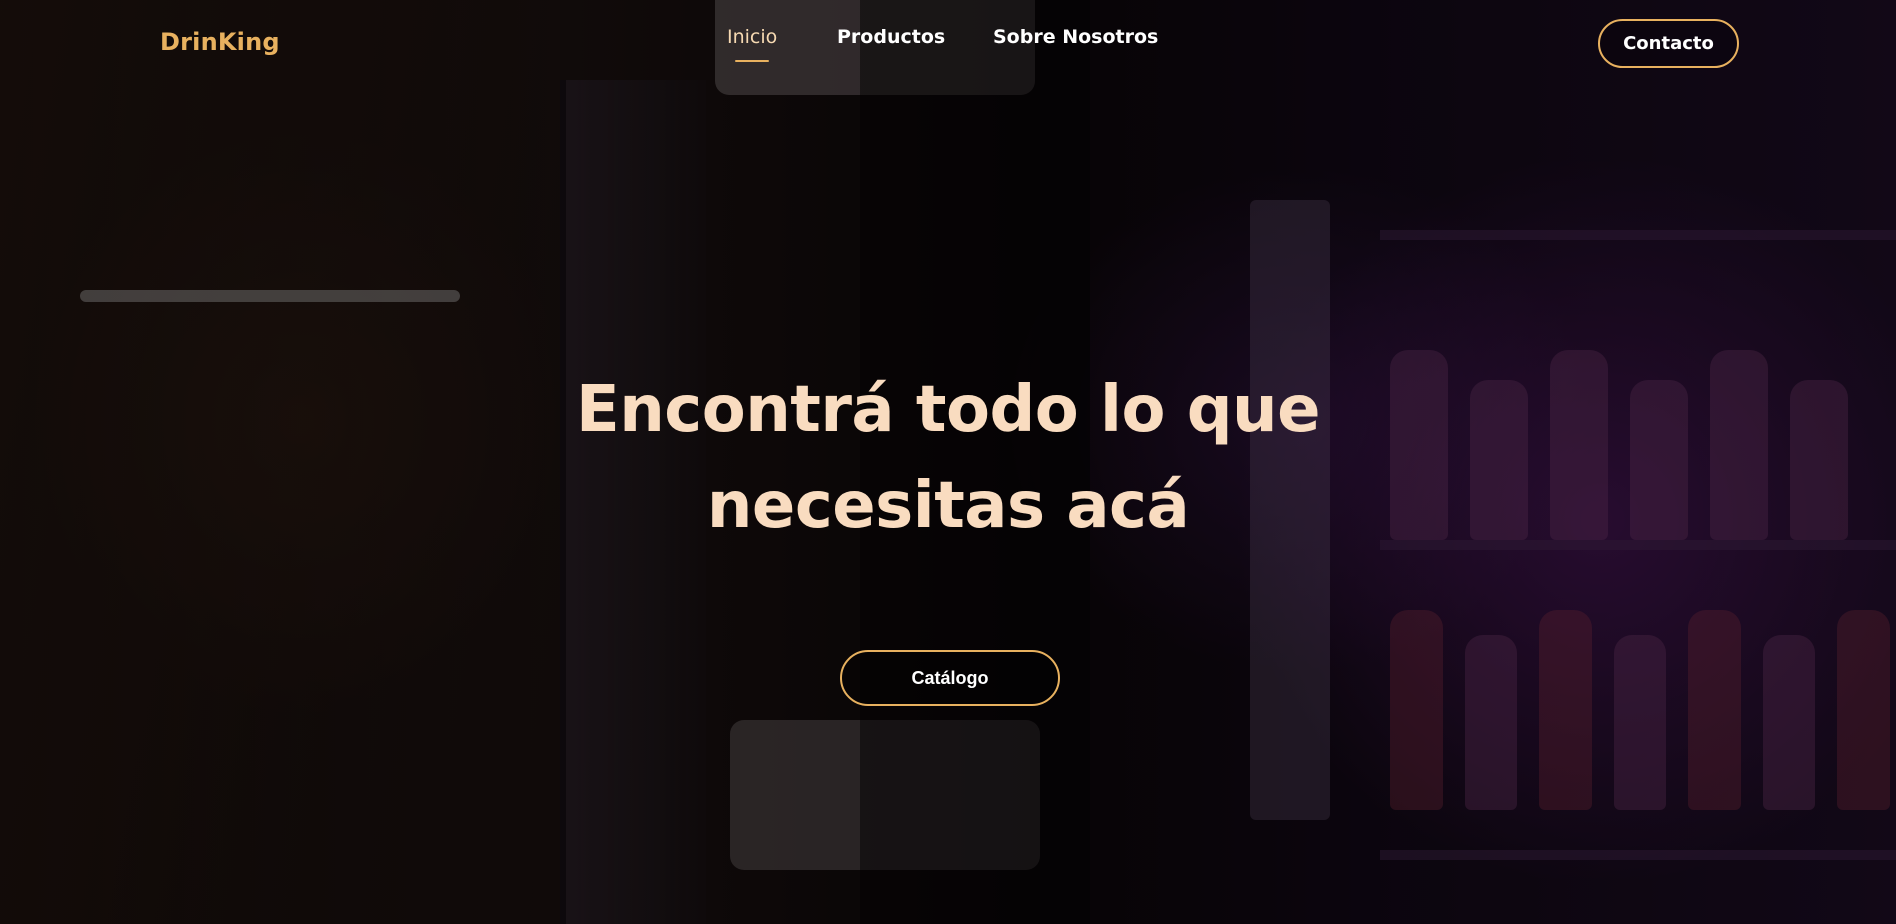 The width and height of the screenshot is (1896, 924). What do you see at coordinates (220, 42) in the screenshot?
I see `site-logo: DrinKing` at bounding box center [220, 42].